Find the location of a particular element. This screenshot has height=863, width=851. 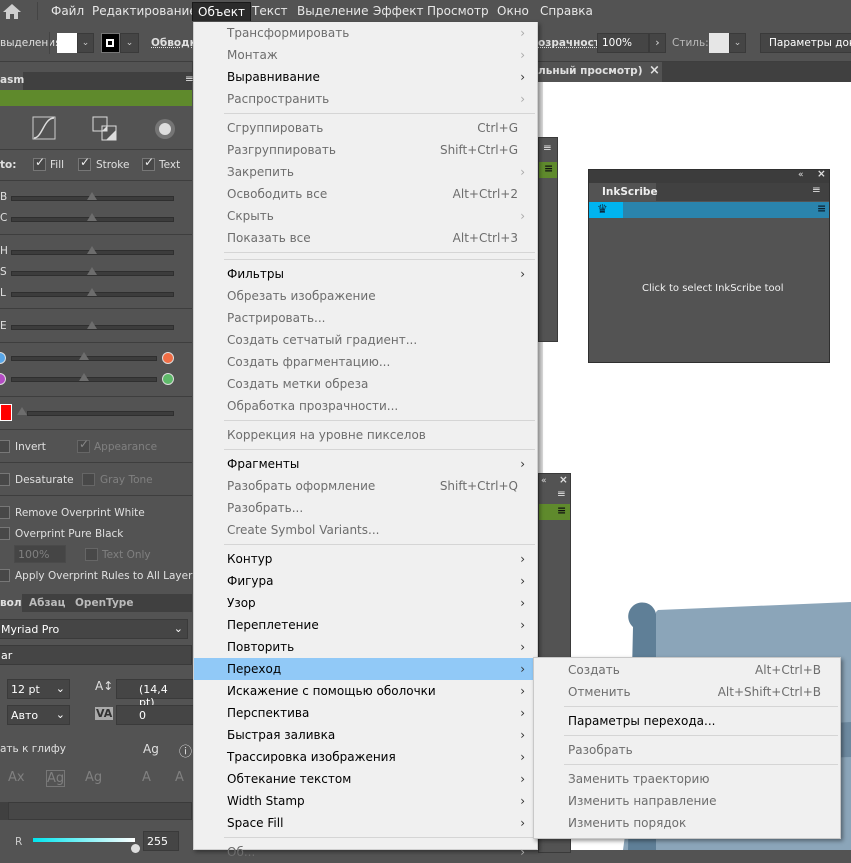

apply-rules-checkbox is located at coordinates (5, 575).